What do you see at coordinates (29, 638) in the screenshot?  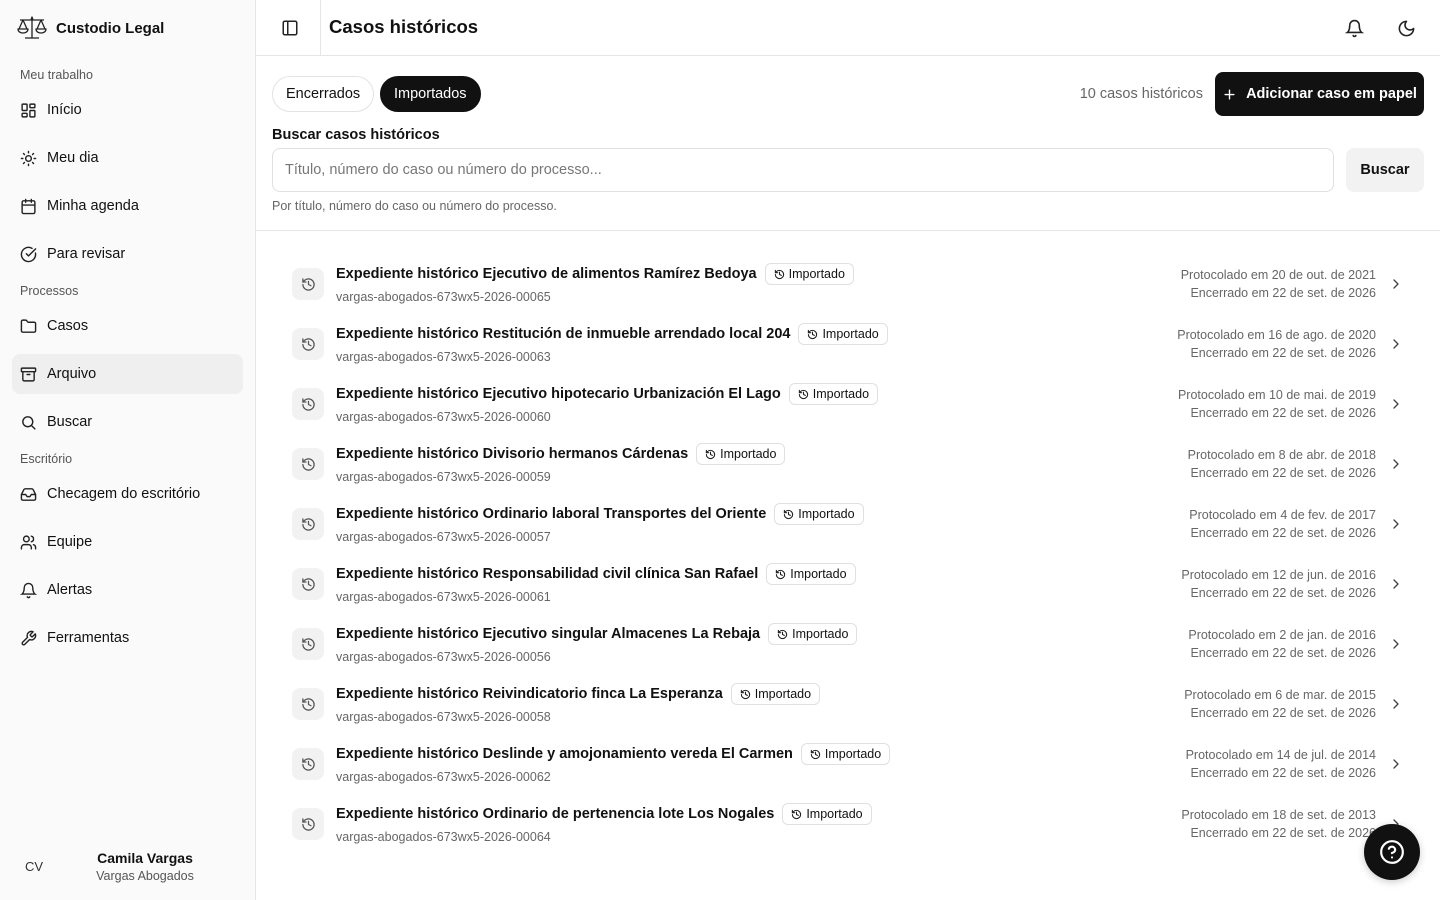 I see `wrench-icon` at bounding box center [29, 638].